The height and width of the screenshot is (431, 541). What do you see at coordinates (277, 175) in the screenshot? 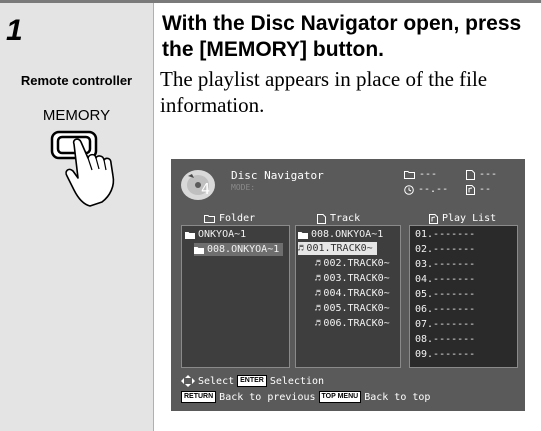
I see `navigator-title: Disc Navigator` at bounding box center [277, 175].